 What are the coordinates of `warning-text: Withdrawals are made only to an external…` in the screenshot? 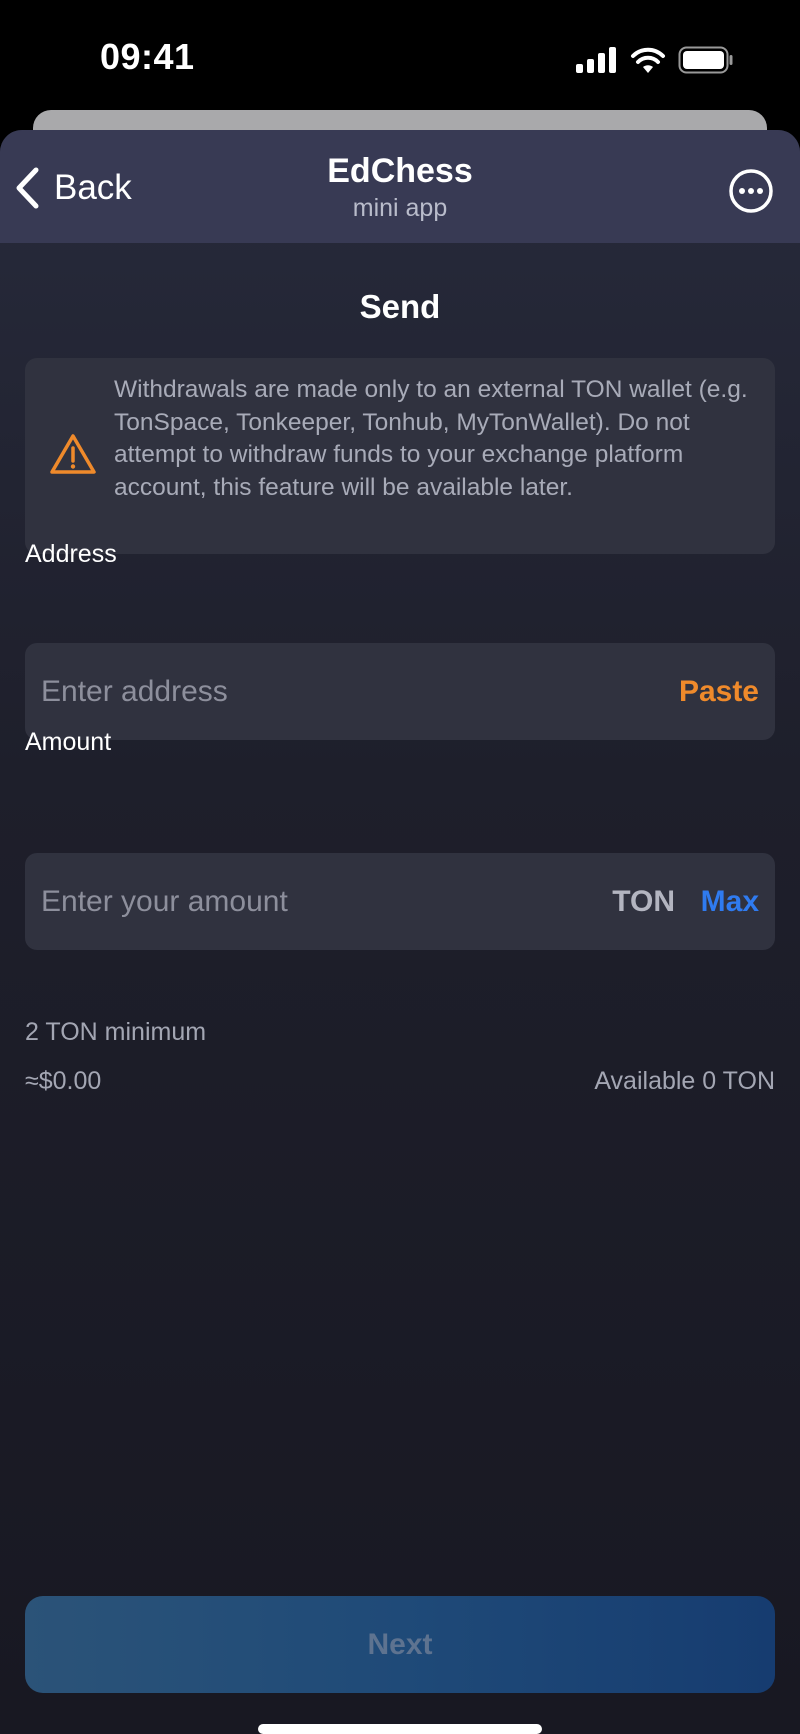 It's located at (431, 438).